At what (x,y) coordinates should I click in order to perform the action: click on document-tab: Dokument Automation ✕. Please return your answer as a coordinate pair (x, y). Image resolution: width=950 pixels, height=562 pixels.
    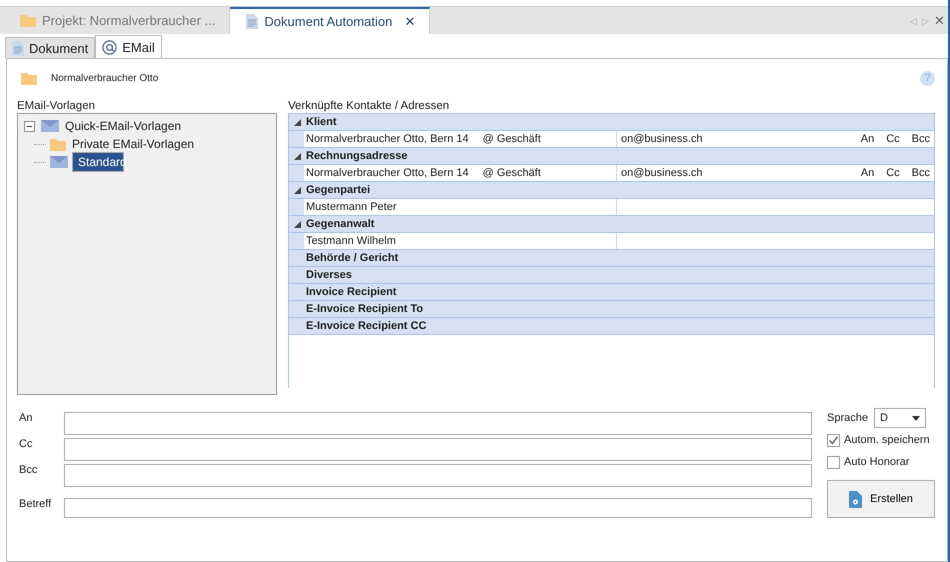
    Looking at the image, I should click on (330, 20).